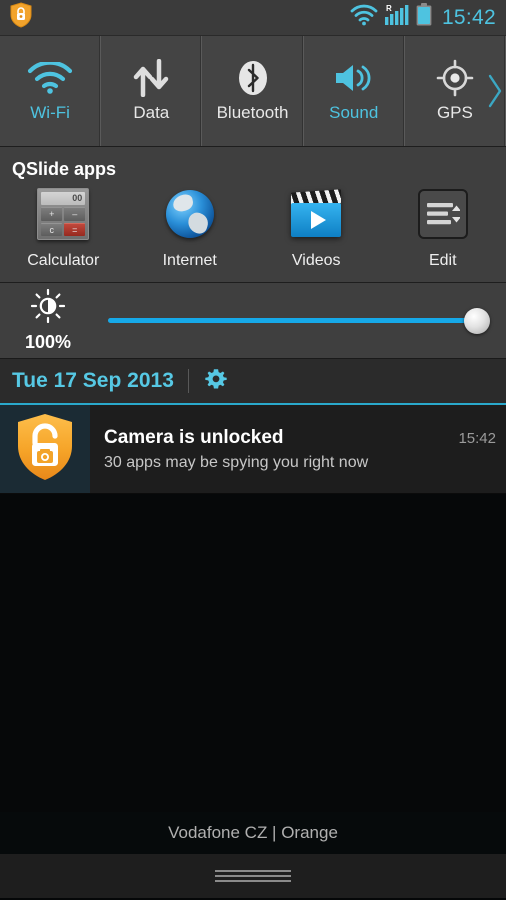 The image size is (506, 900). I want to click on toggle-label: Wi-Fi, so click(50, 112).